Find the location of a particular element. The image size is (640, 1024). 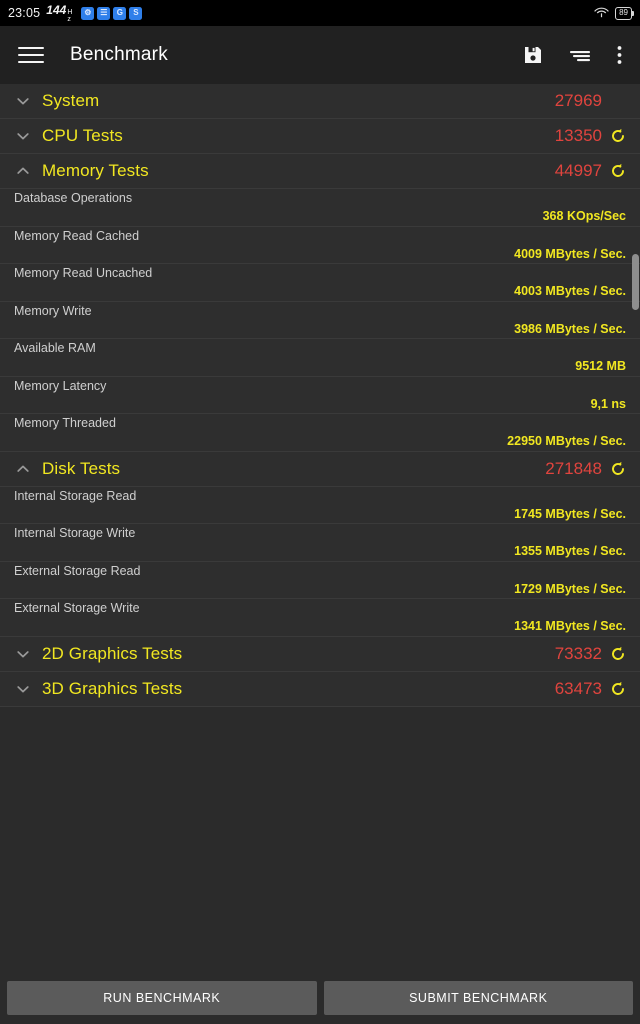

test-result-row: Memory Threaded 22950 MBytes / Sec. is located at coordinates (320, 433).